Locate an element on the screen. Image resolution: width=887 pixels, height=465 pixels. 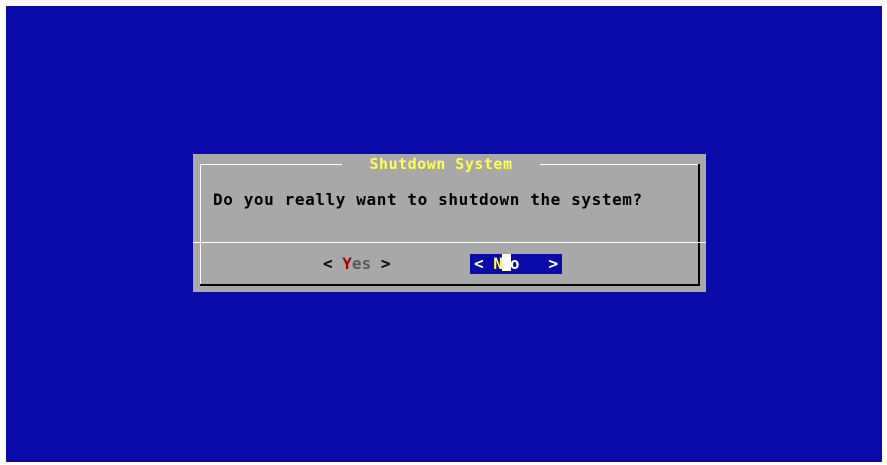
dialog-frame-bottom is located at coordinates (450, 285).